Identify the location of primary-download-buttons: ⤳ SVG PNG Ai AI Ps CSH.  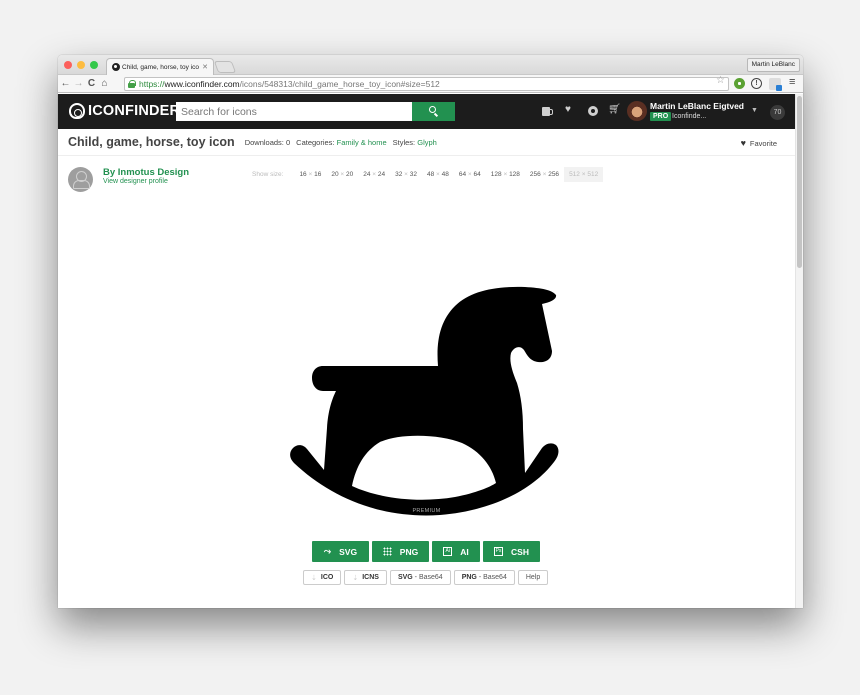
(426, 551).